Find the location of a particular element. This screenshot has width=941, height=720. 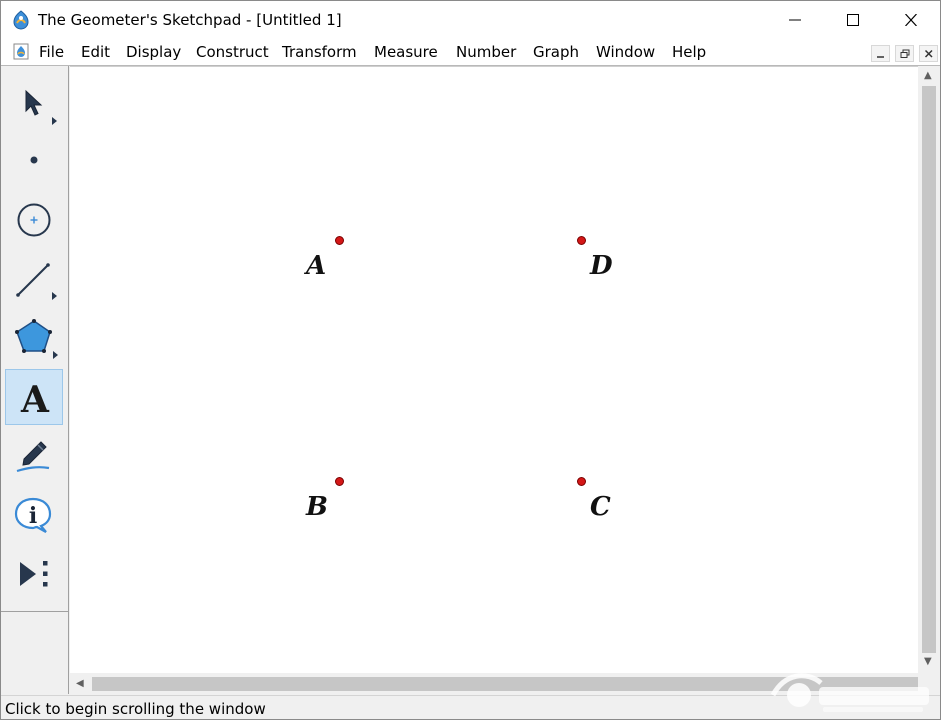

svg-text: A is located at coordinates (35, 400).